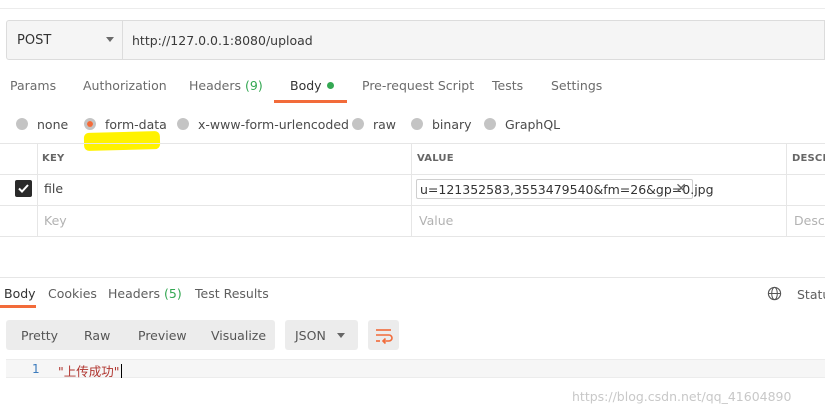  Describe the element at coordinates (121, 371) in the screenshot. I see `text-cursor` at that location.